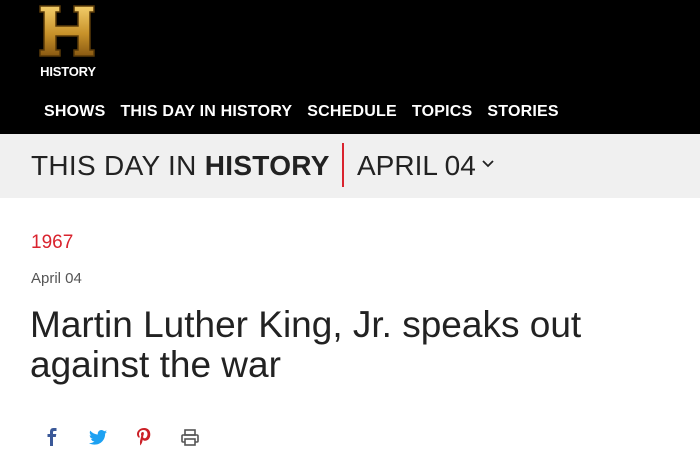  I want to click on chevron-down-icon, so click(488, 164).